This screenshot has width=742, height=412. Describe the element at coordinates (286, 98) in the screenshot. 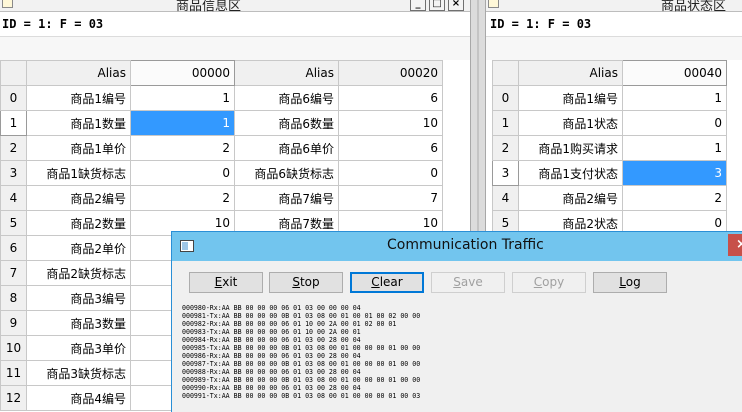

I see `alias-cell: 商品6编号` at that location.